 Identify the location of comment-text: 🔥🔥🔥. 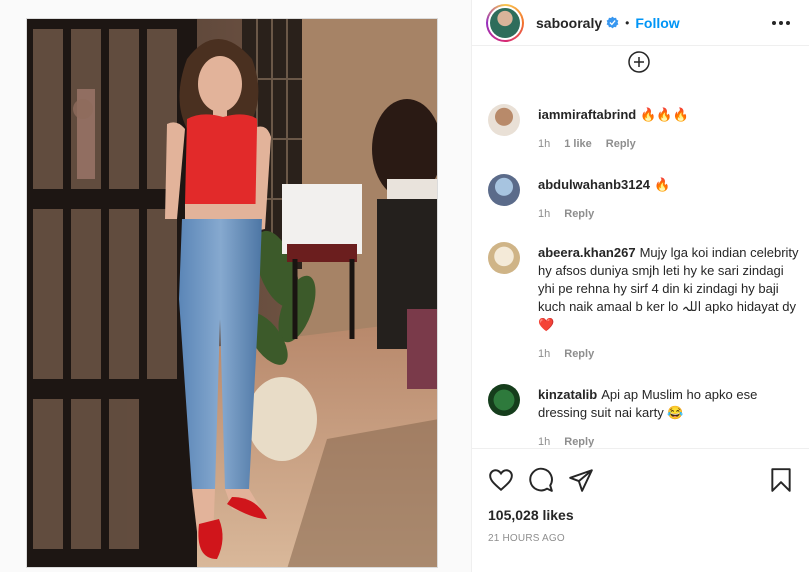
(664, 114).